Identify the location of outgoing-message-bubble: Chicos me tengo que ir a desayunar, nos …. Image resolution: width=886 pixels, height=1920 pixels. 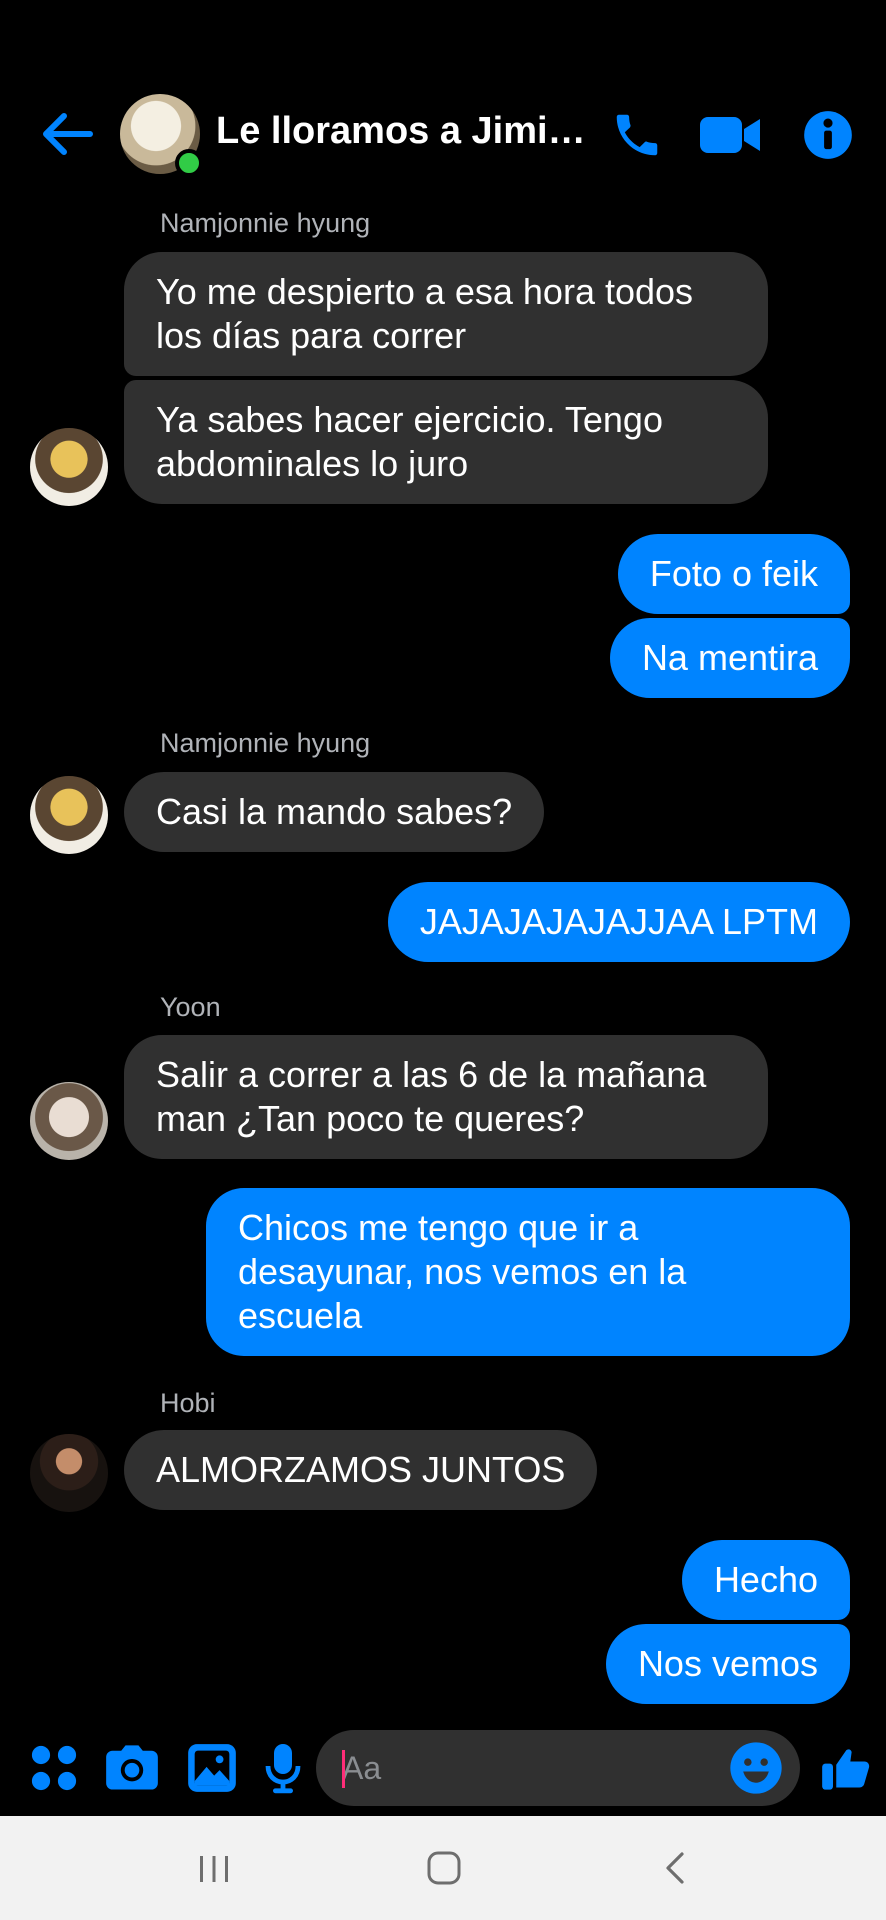
(528, 1272).